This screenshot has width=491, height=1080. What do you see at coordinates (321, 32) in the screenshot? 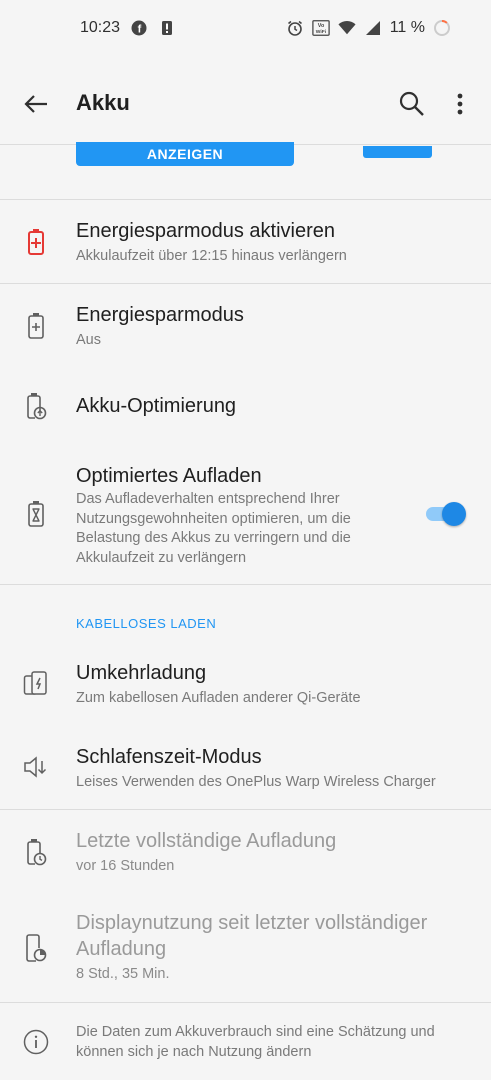
I see `svg-text: WiFi` at bounding box center [321, 32].